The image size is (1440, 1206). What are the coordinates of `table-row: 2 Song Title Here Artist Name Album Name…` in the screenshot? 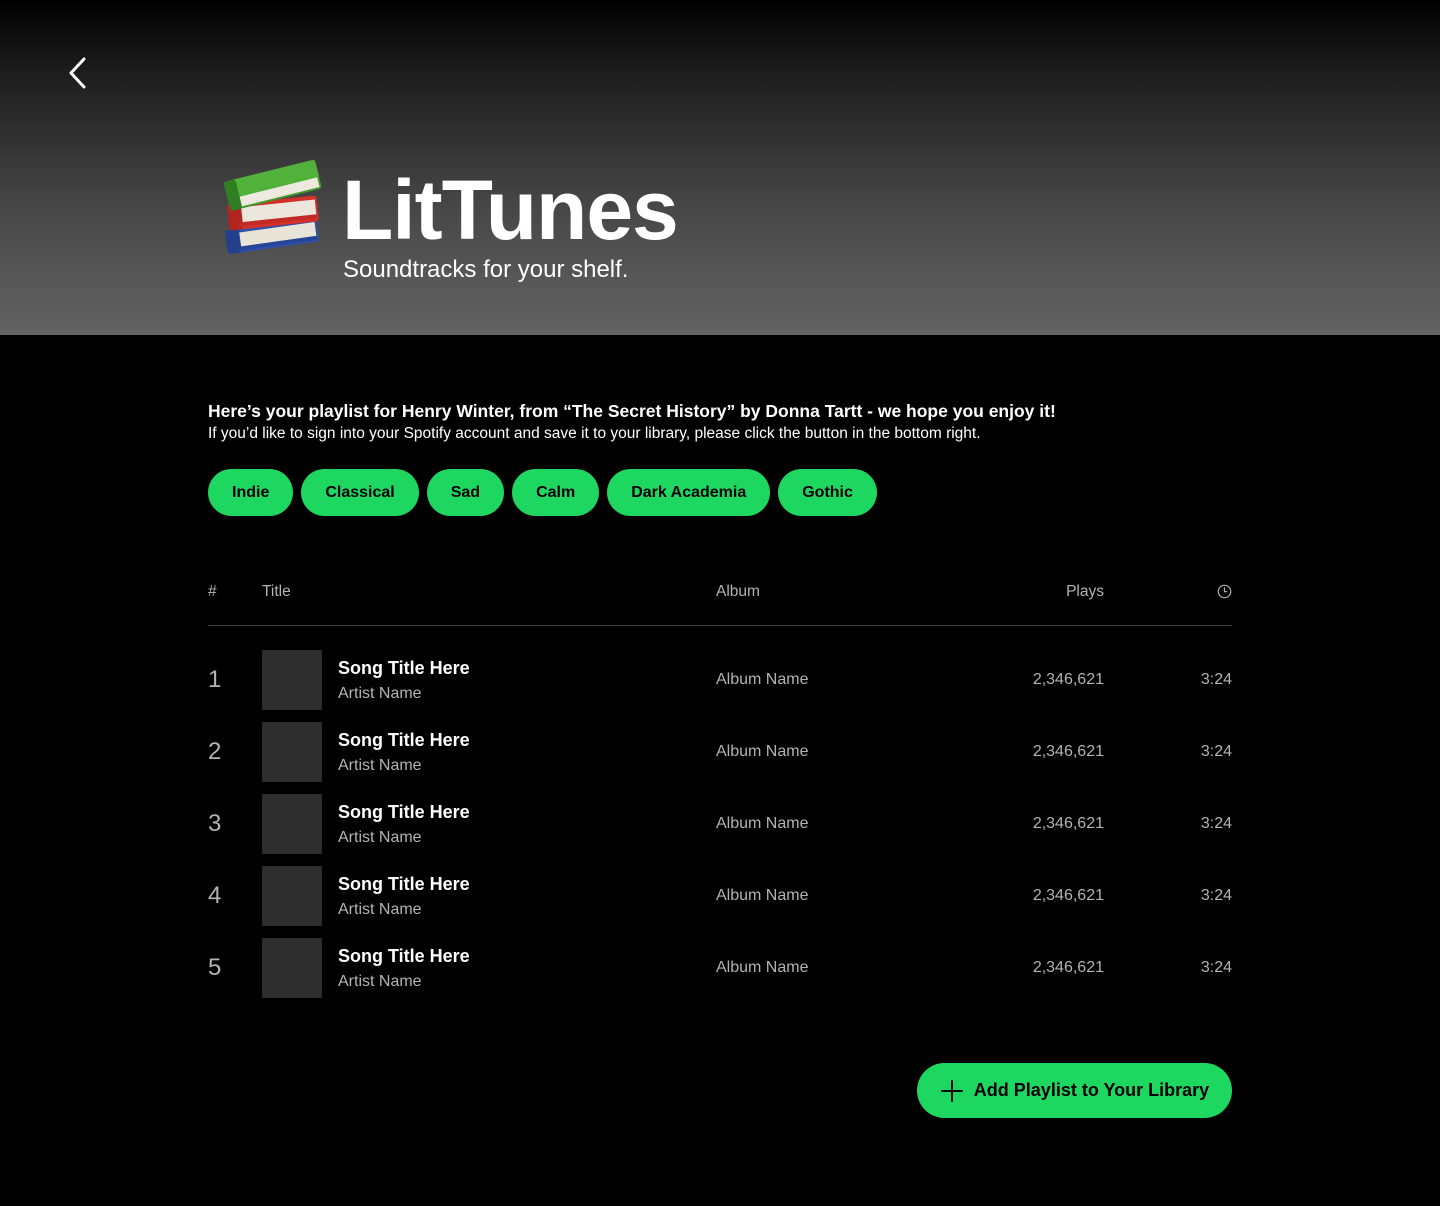 It's located at (720, 758).